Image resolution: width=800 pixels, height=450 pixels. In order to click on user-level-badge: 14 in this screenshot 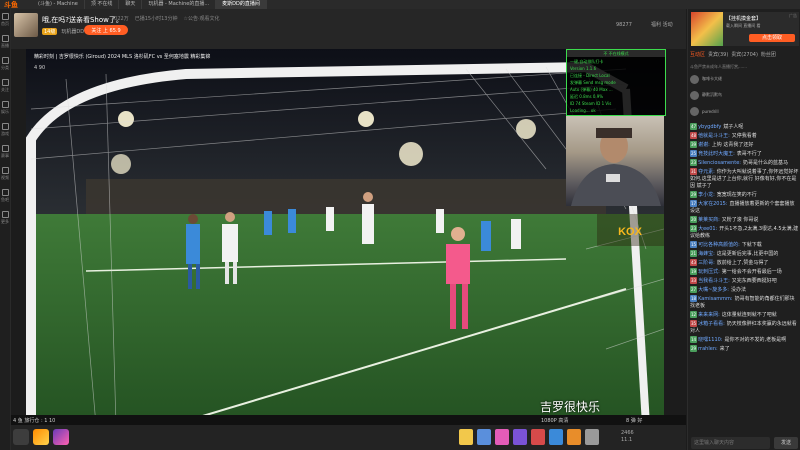, I will do `click(694, 339)`.